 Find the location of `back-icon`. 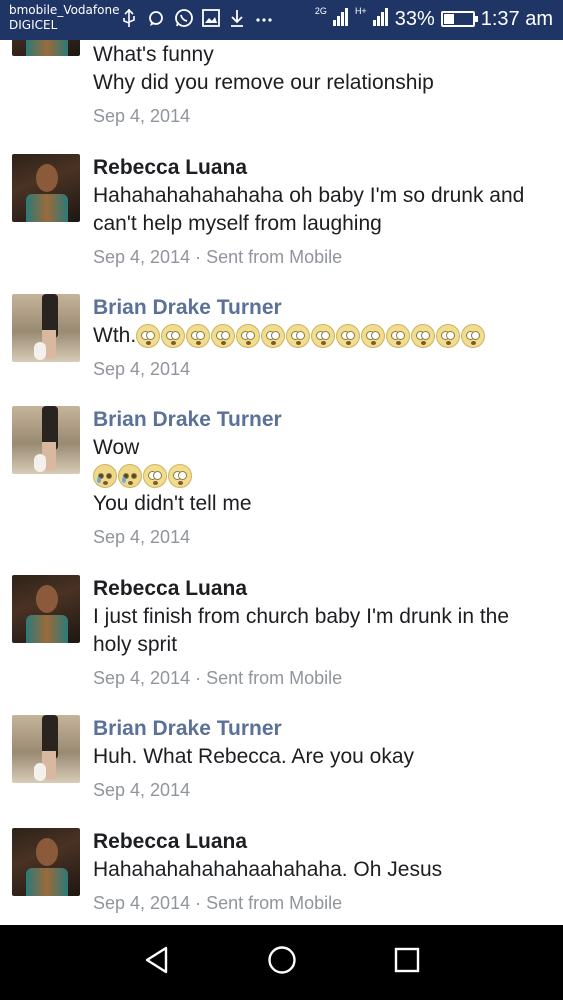

back-icon is located at coordinates (157, 962).